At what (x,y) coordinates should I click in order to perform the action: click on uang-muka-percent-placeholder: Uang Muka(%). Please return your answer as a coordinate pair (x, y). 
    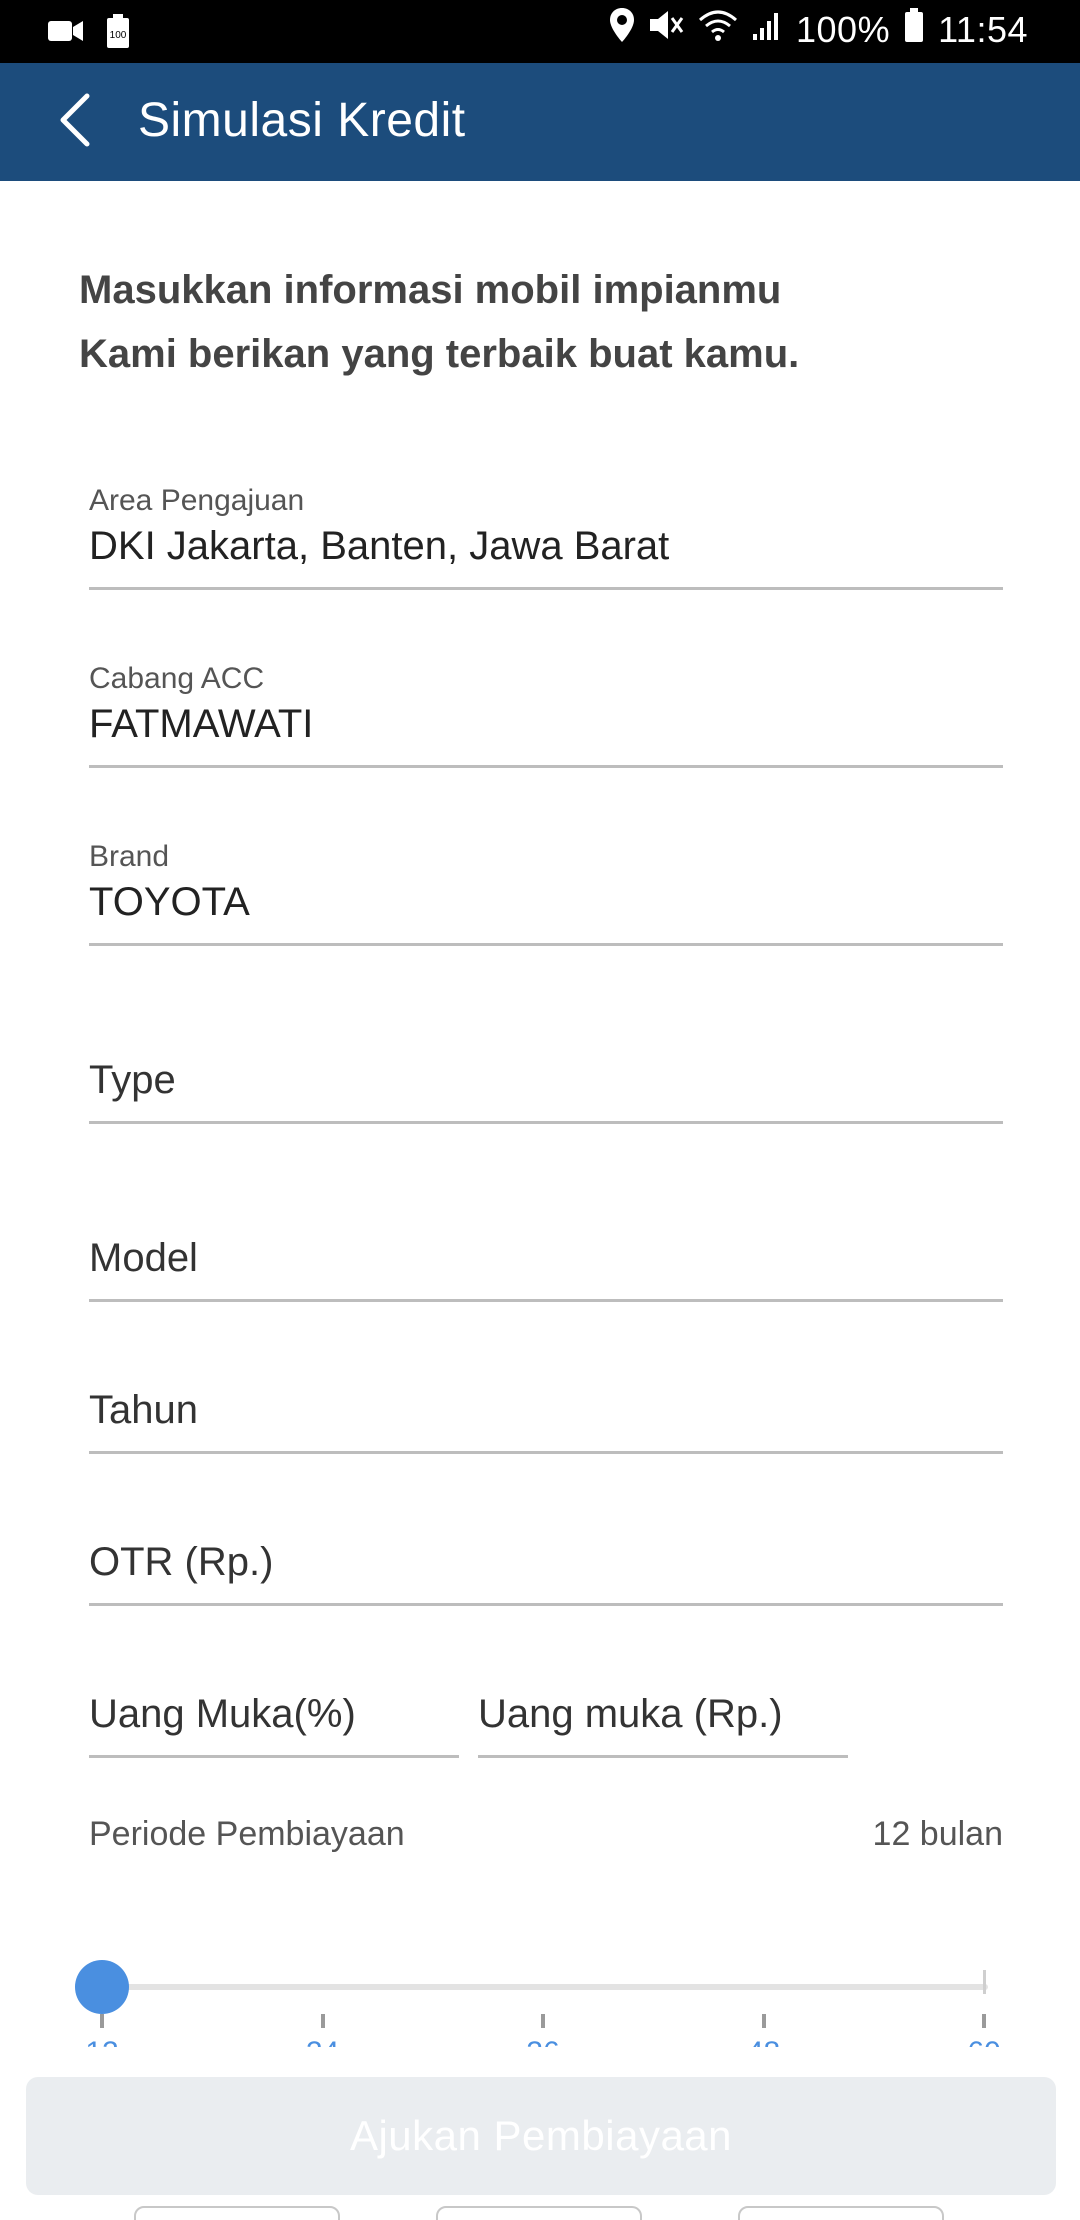
    Looking at the image, I should click on (222, 1714).